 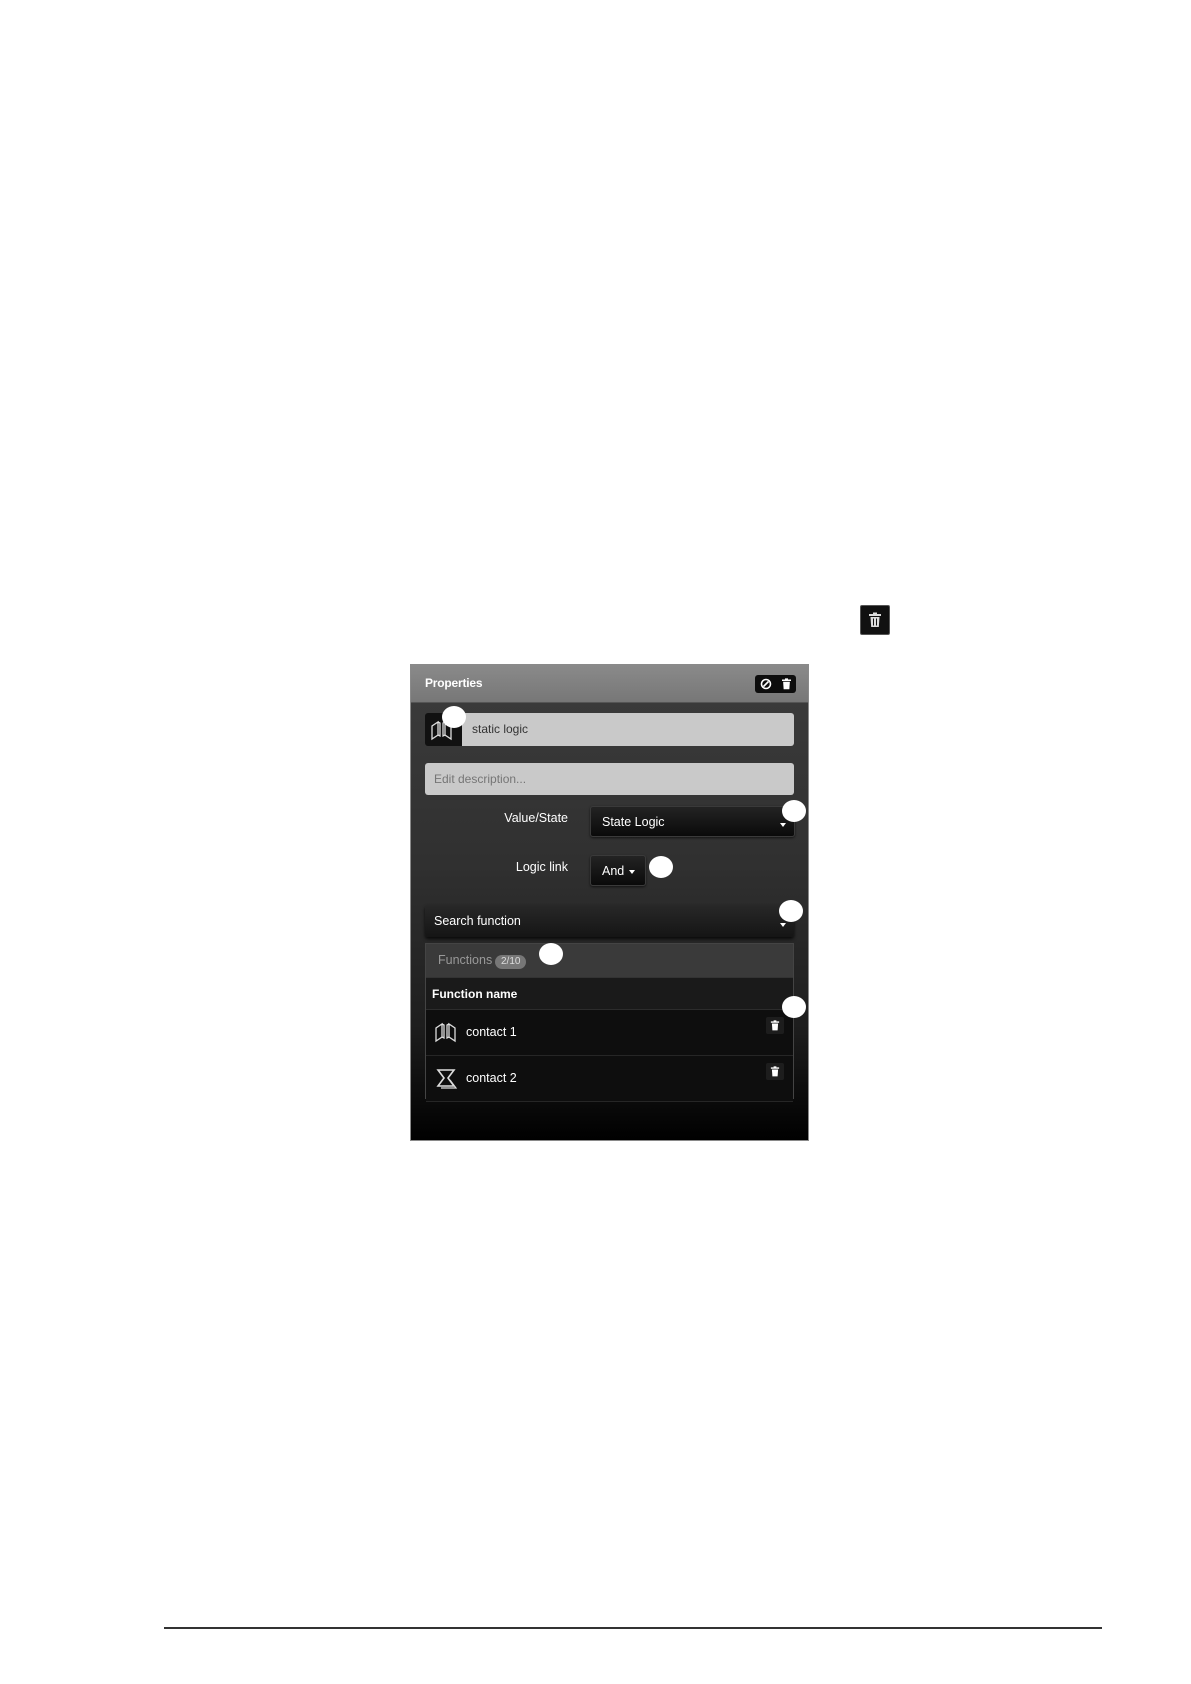 What do you see at coordinates (511, 962) in the screenshot?
I see `functions-count-badge: 2/10` at bounding box center [511, 962].